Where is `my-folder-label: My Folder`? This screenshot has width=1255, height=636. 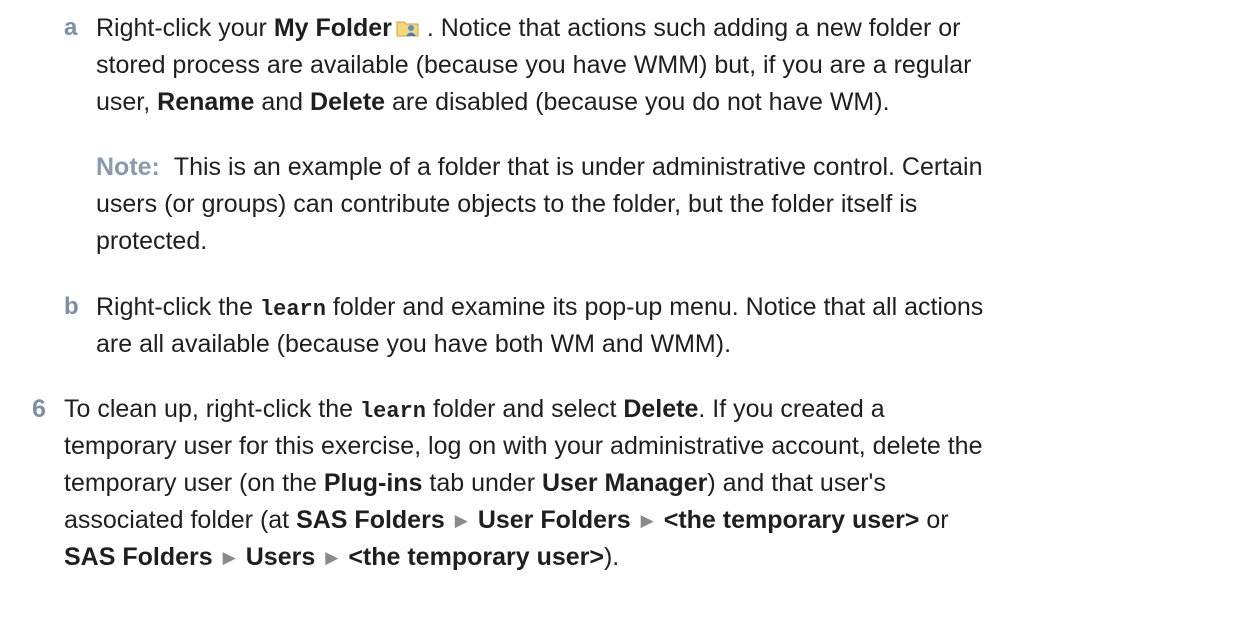
my-folder-label: My Folder is located at coordinates (332, 28).